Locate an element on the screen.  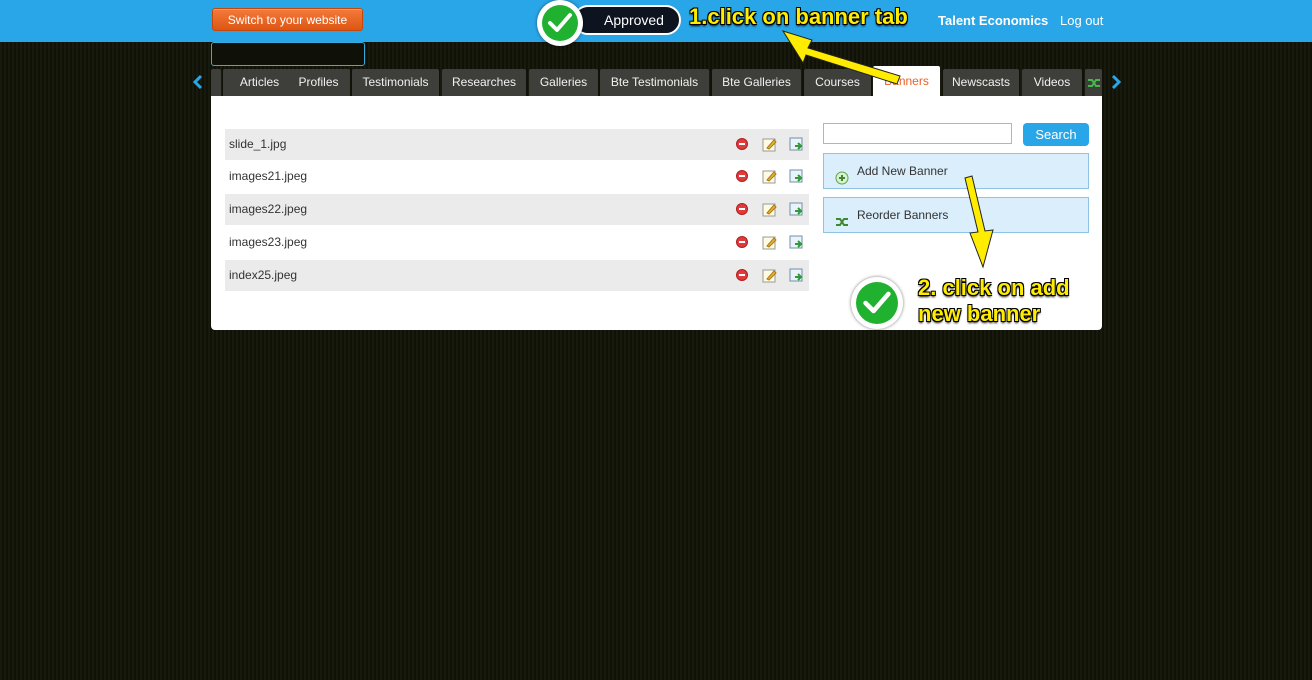
tab-galleries: Galleries is located at coordinates (563, 82).